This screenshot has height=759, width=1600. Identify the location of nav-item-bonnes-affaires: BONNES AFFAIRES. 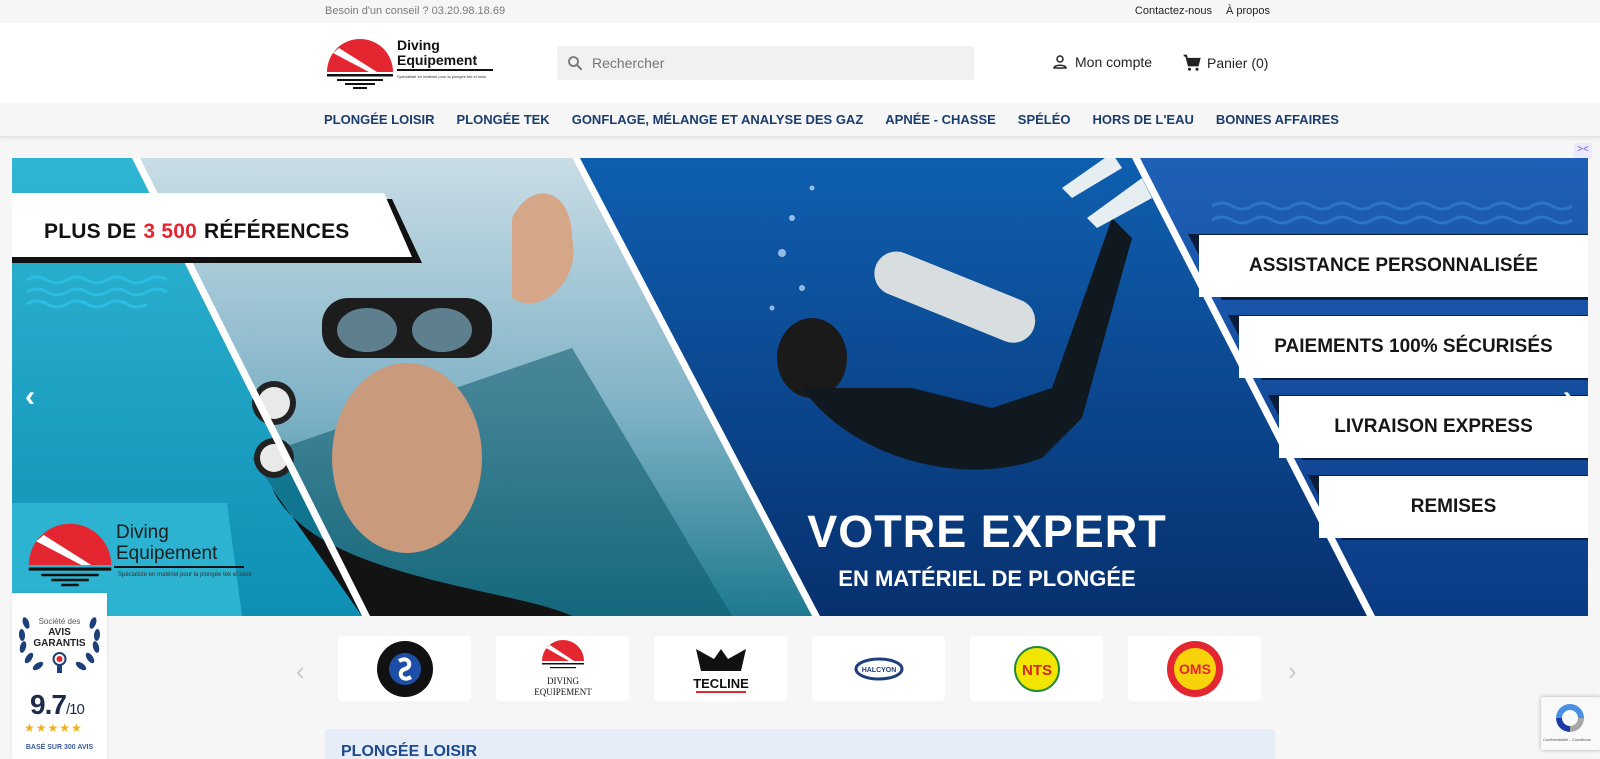
(1277, 119).